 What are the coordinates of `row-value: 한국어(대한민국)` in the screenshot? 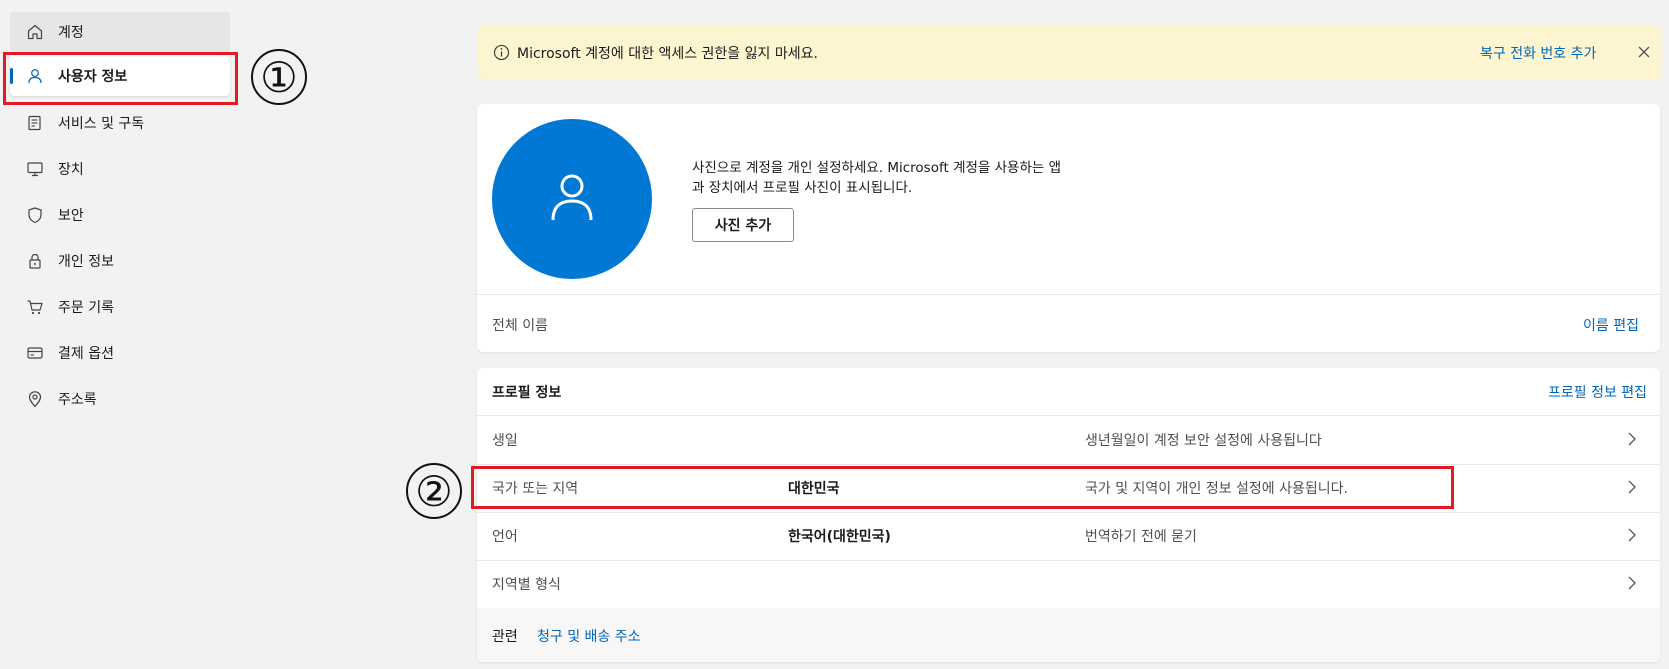 It's located at (839, 537).